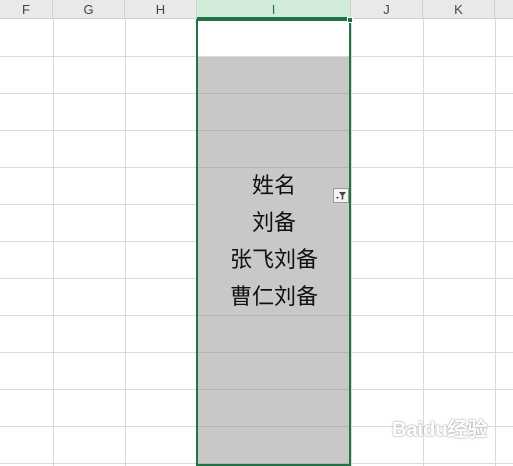  I want to click on column-header-overflow, so click(504, 9).